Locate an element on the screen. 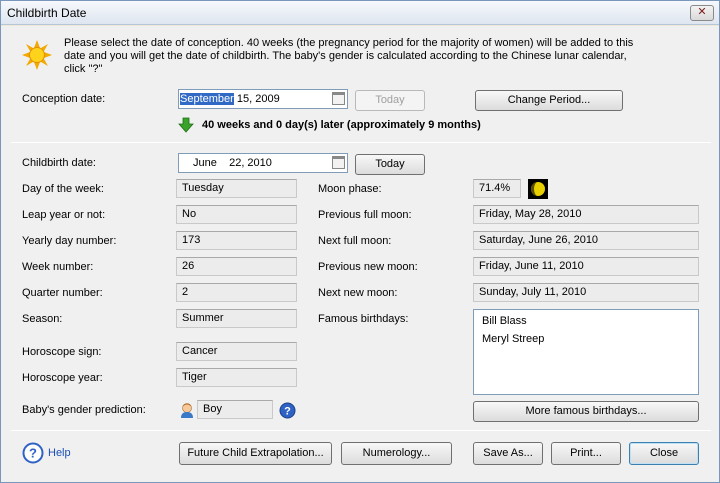 This screenshot has height=483, width=720. childbirth-date-label: Childbirth date: is located at coordinates (59, 163).